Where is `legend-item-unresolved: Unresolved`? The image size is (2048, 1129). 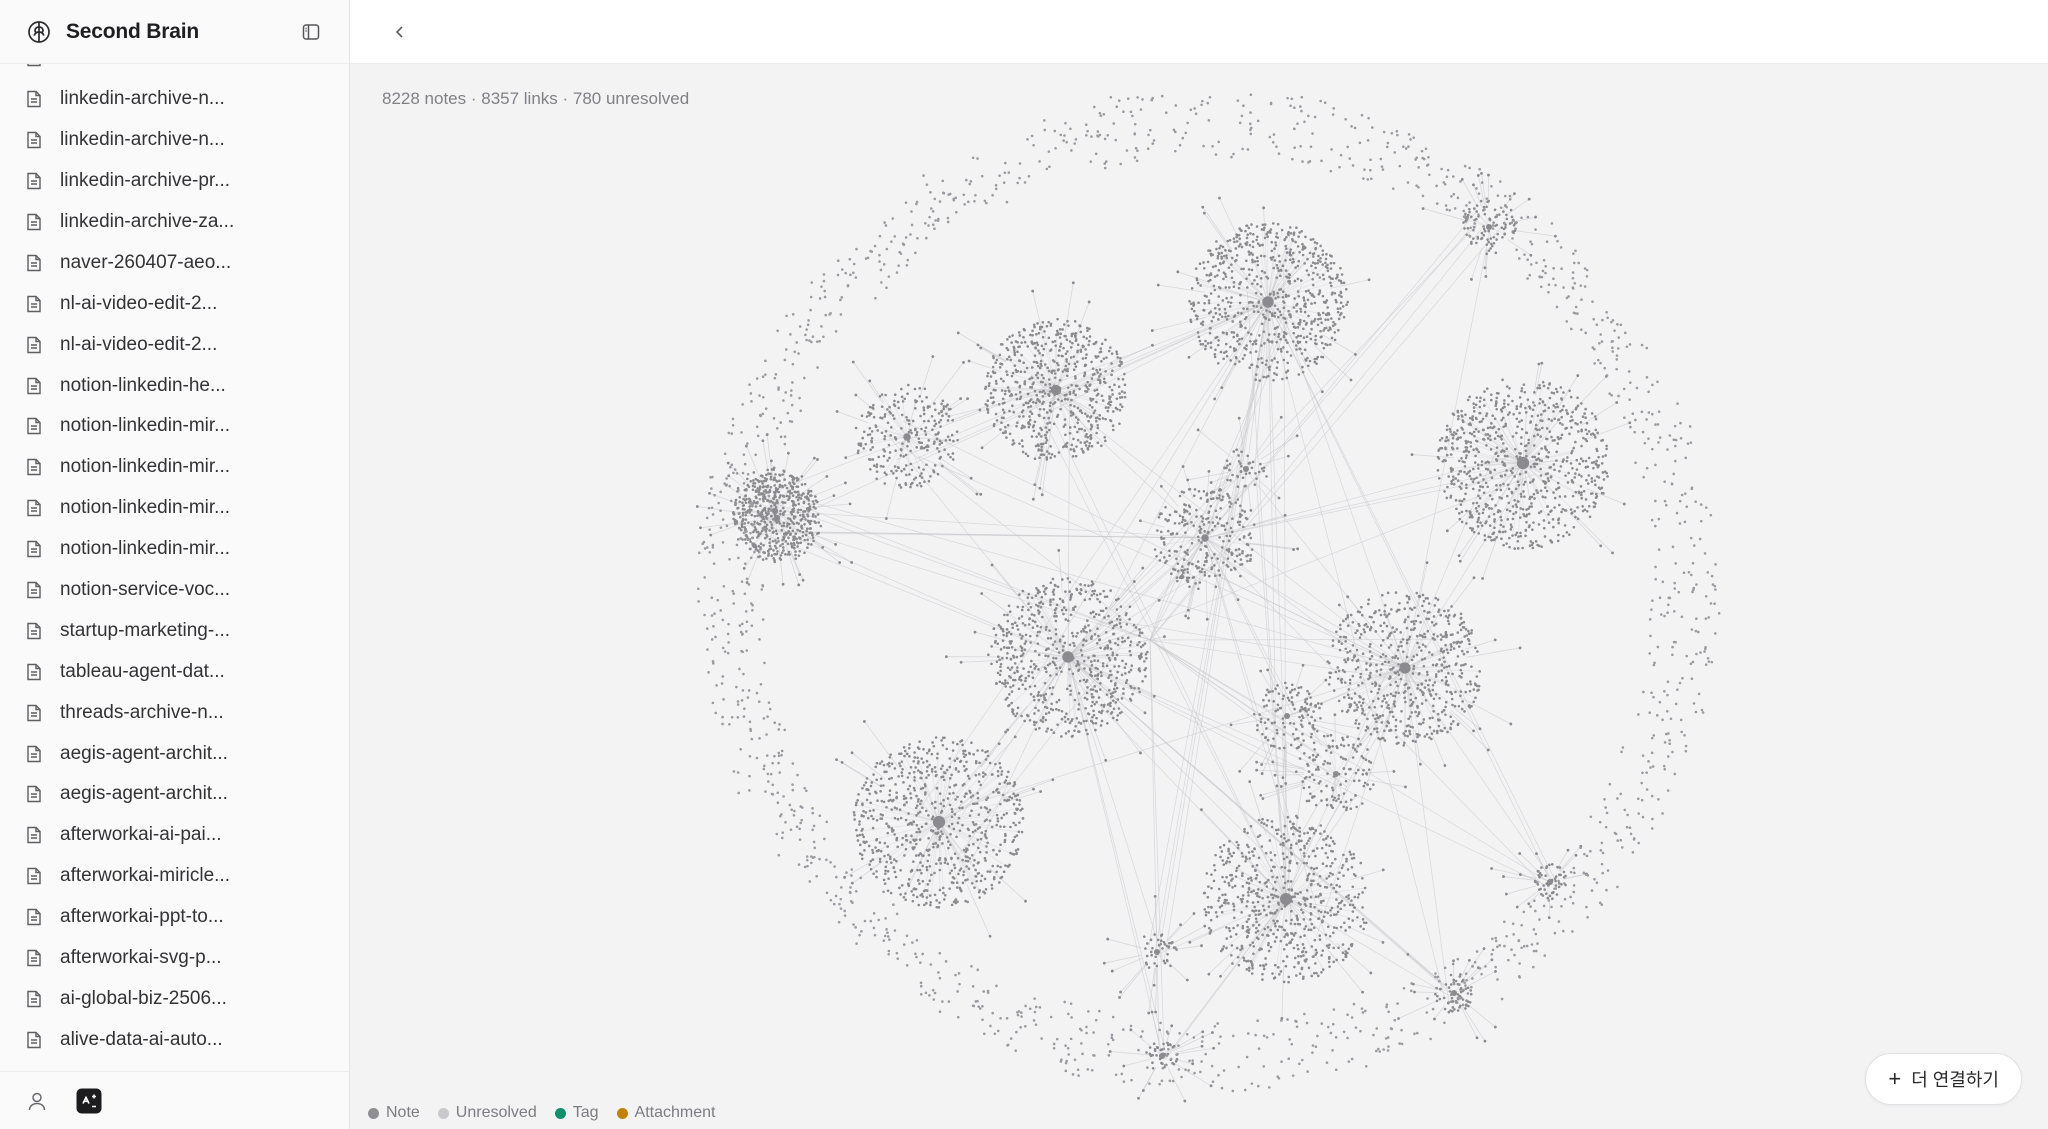 legend-item-unresolved: Unresolved is located at coordinates (487, 1113).